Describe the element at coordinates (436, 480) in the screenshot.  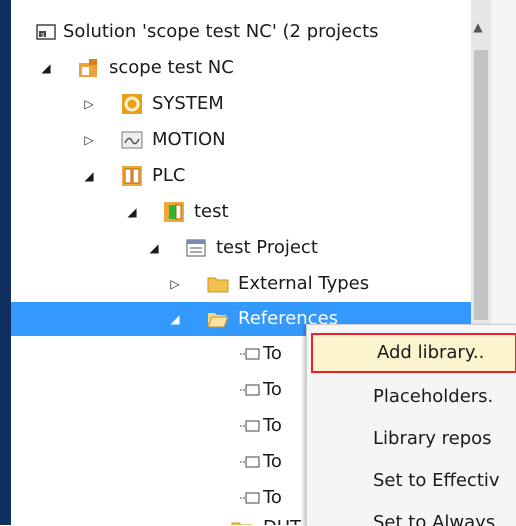
I see `menu-item-label: Set to Effectiv` at that location.